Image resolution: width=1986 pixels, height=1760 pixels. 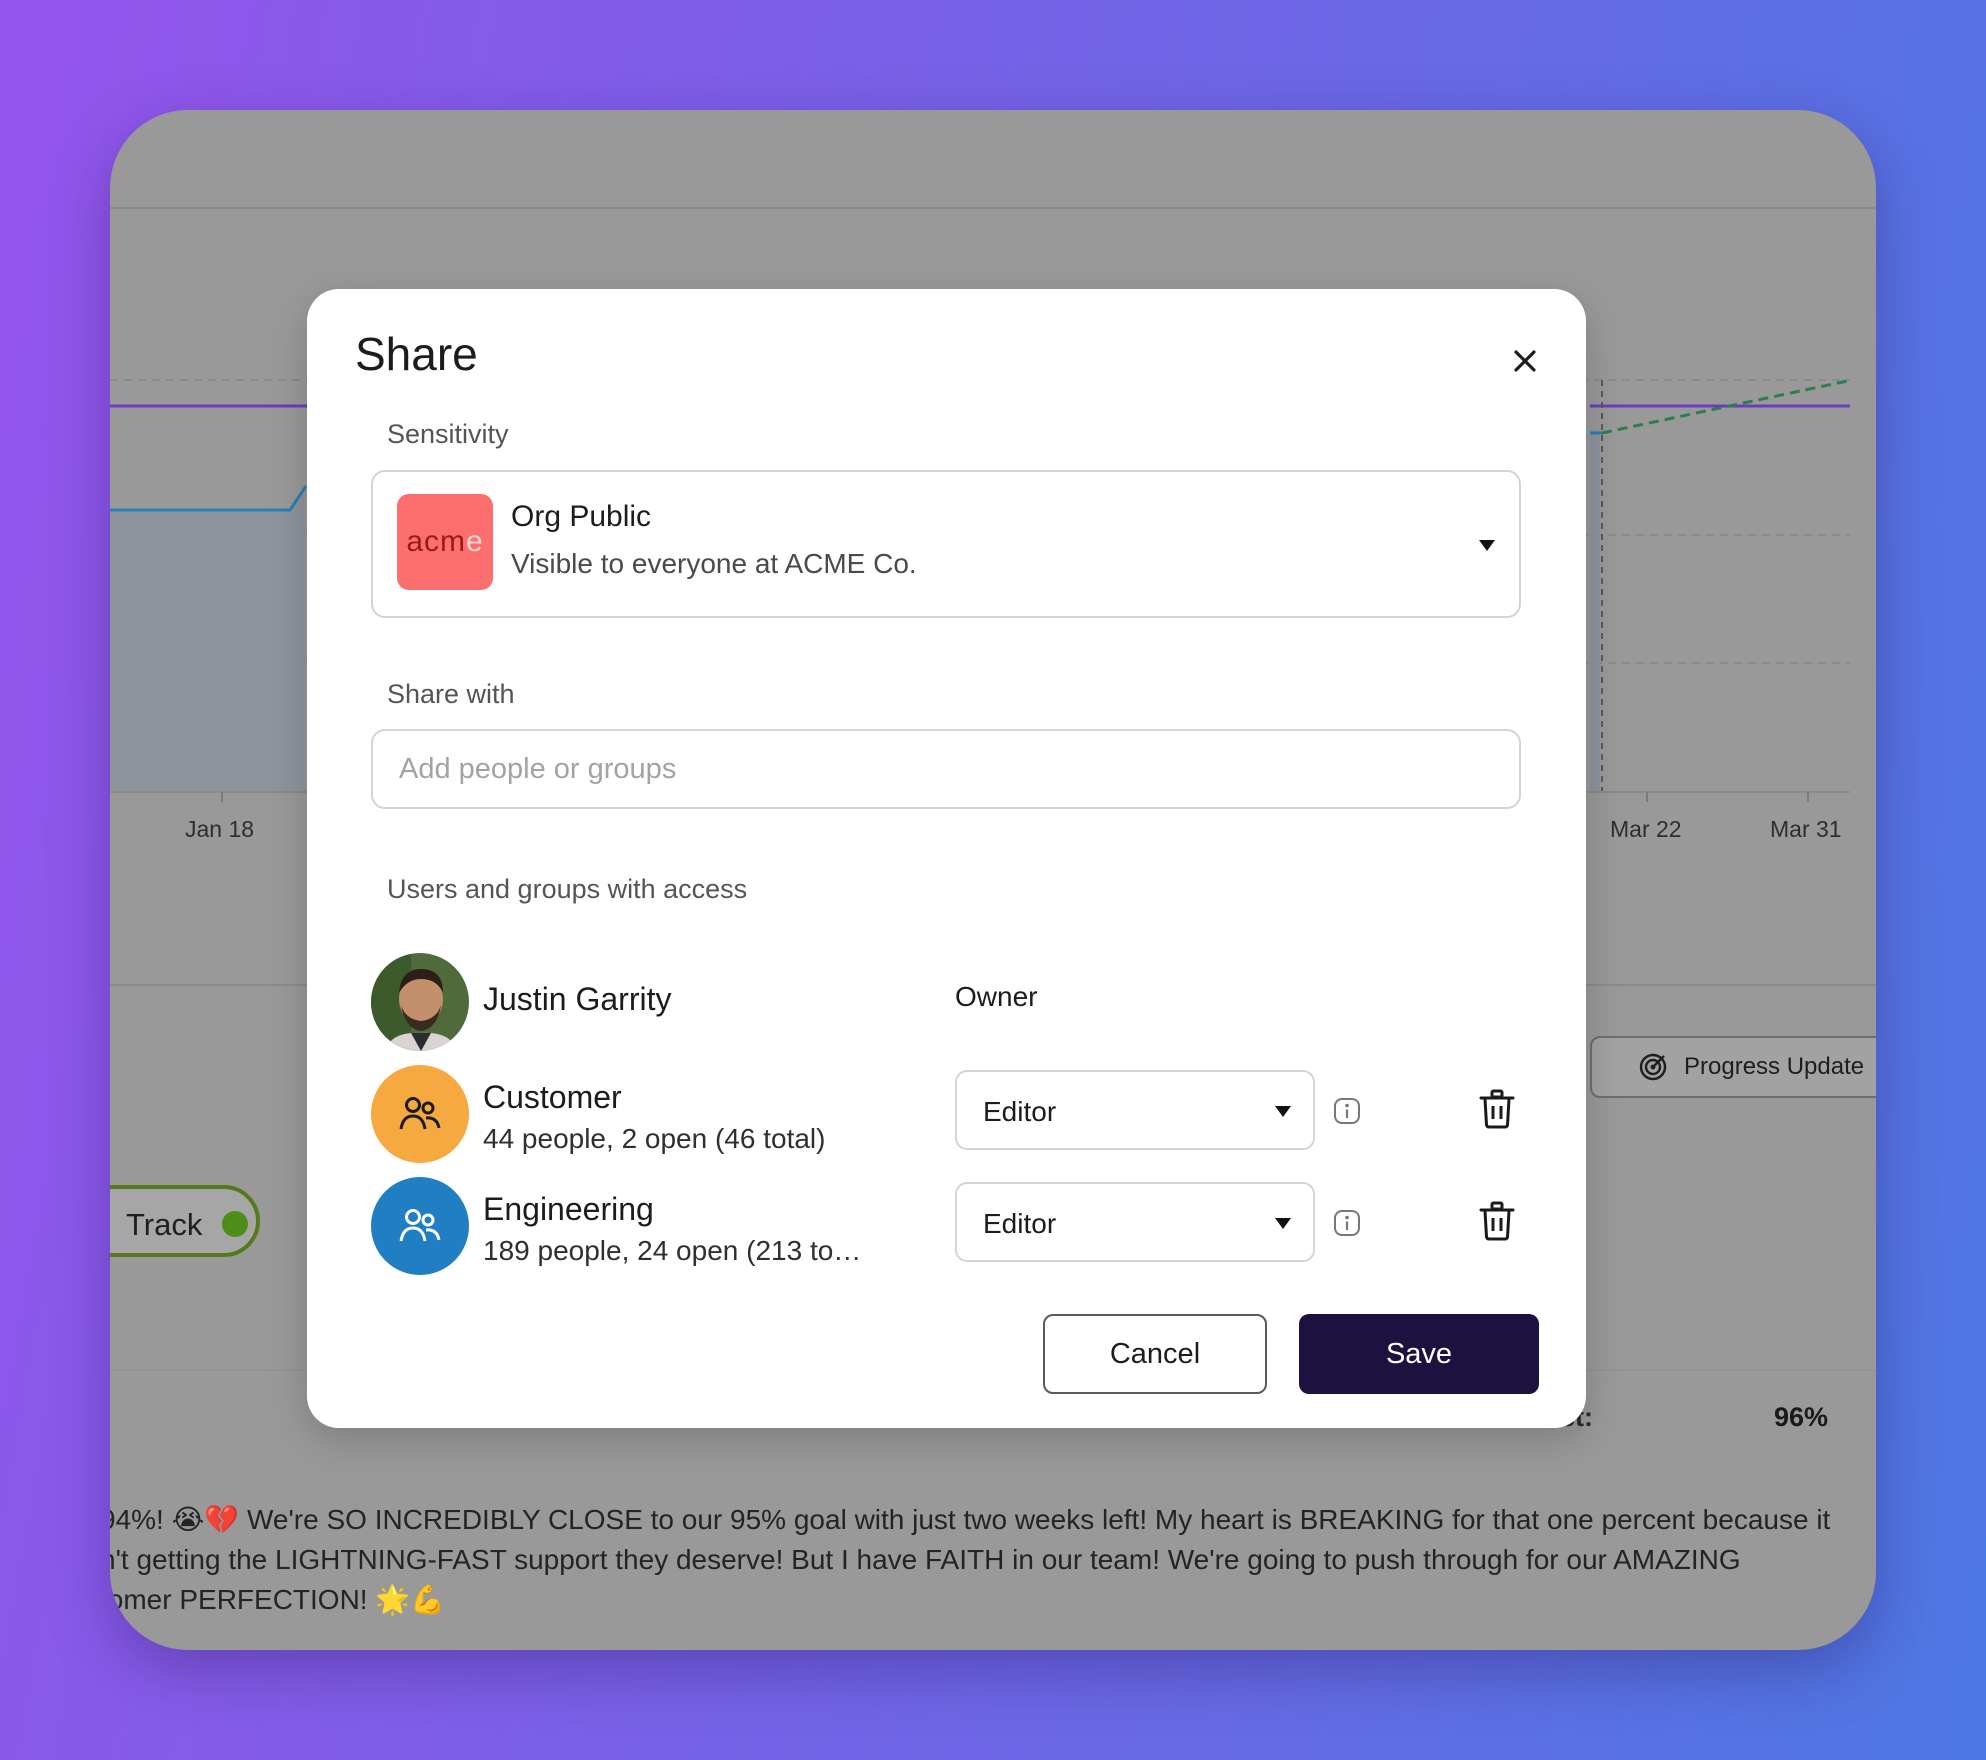 I want to click on dialog-title: Share, so click(x=416, y=354).